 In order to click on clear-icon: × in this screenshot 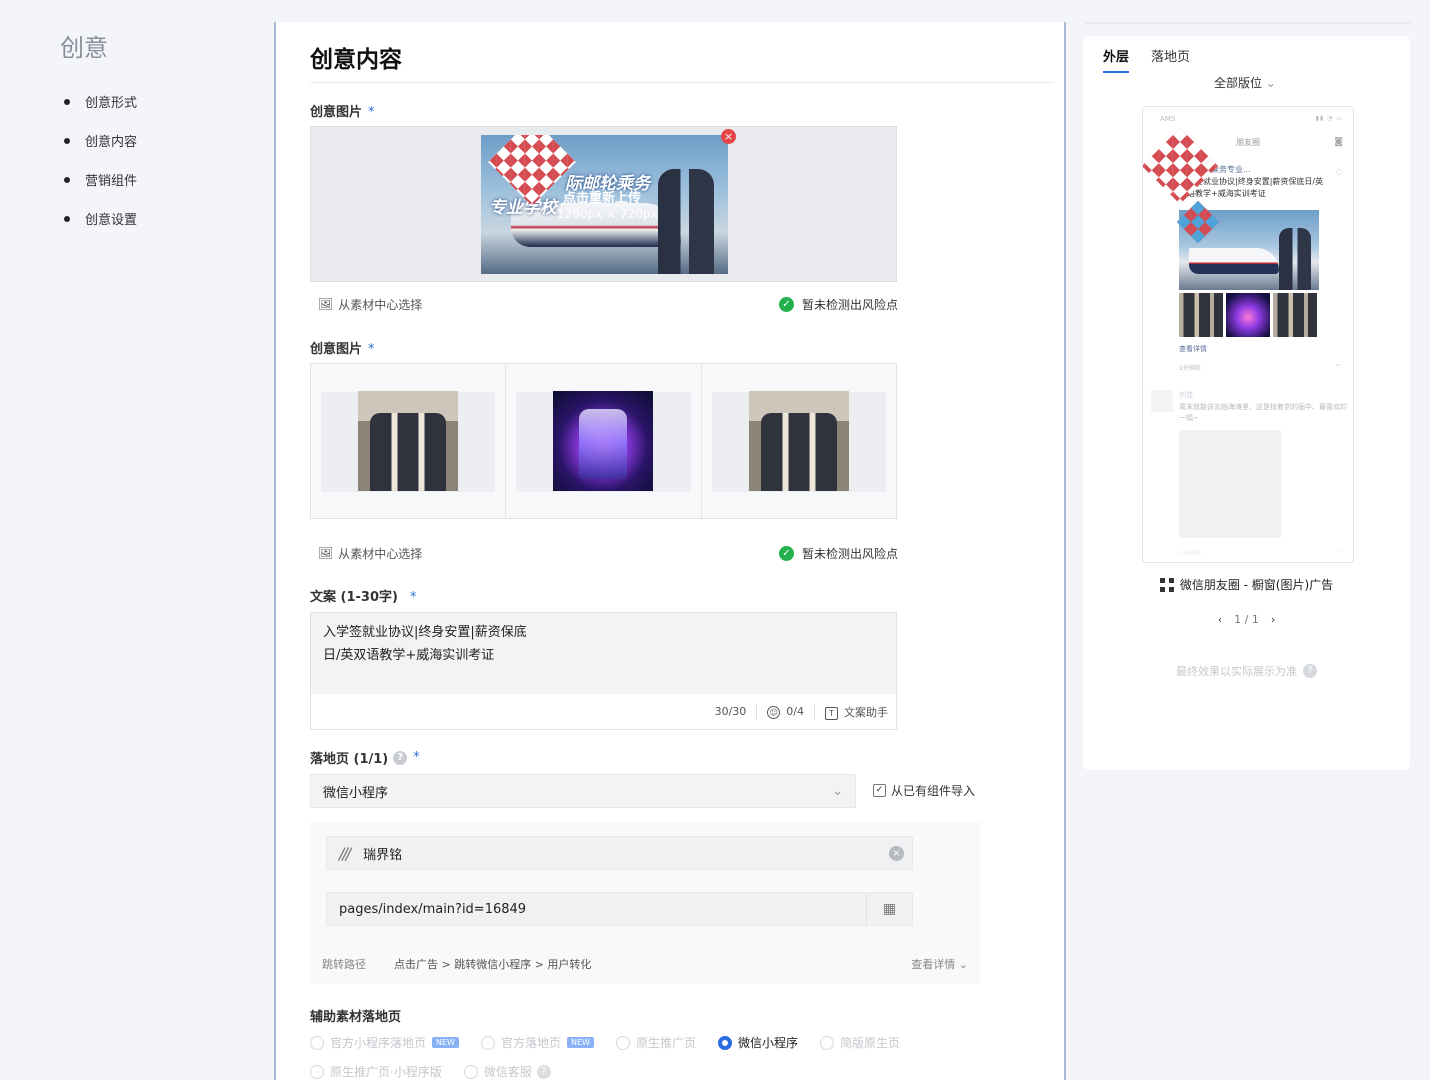, I will do `click(896, 853)`.